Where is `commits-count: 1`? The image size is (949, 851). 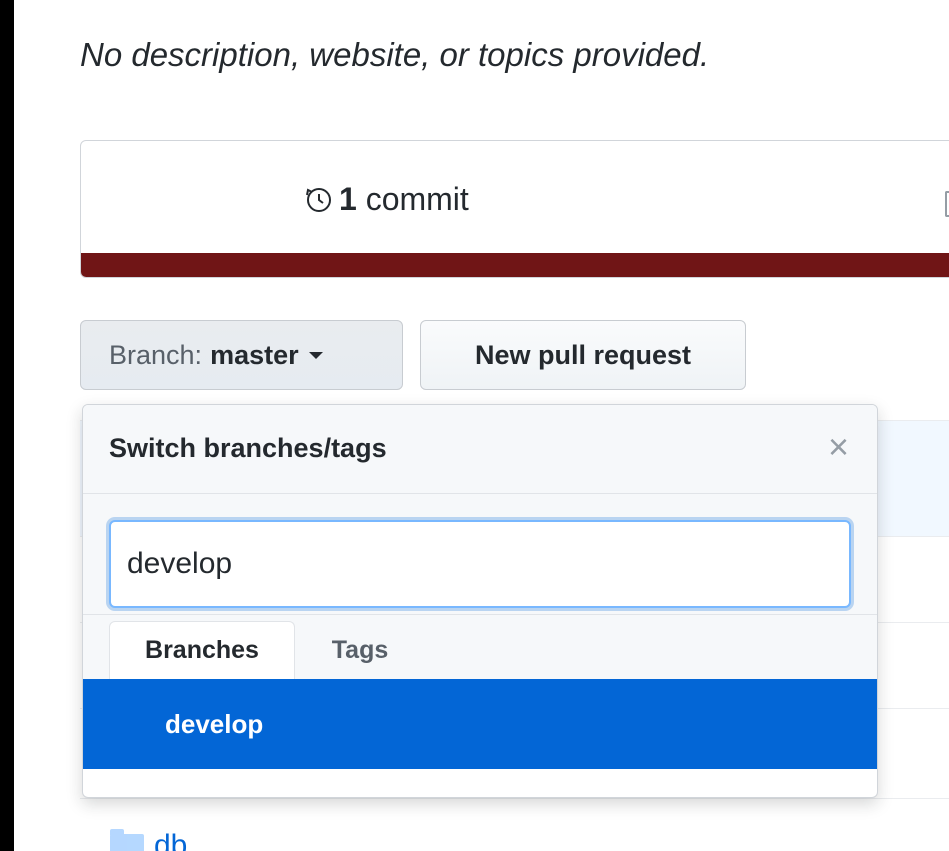 commits-count: 1 is located at coordinates (348, 199).